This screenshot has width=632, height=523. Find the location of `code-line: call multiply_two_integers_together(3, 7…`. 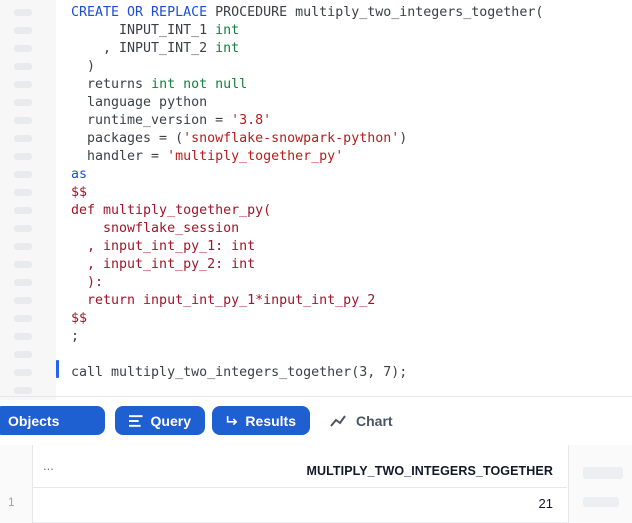

code-line: call multiply_two_integers_together(3, 7… is located at coordinates (307, 373).